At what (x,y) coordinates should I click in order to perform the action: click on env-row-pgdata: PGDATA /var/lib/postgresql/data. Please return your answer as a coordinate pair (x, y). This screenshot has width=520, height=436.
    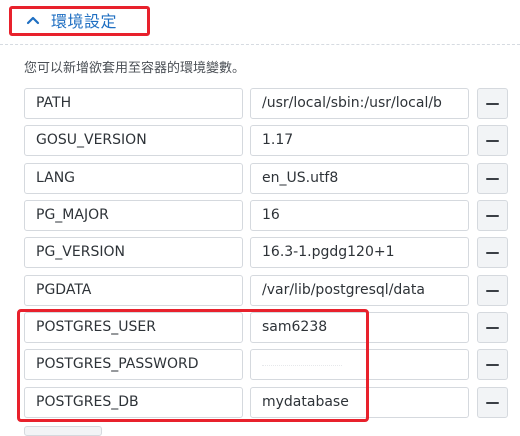
    Looking at the image, I should click on (269, 290).